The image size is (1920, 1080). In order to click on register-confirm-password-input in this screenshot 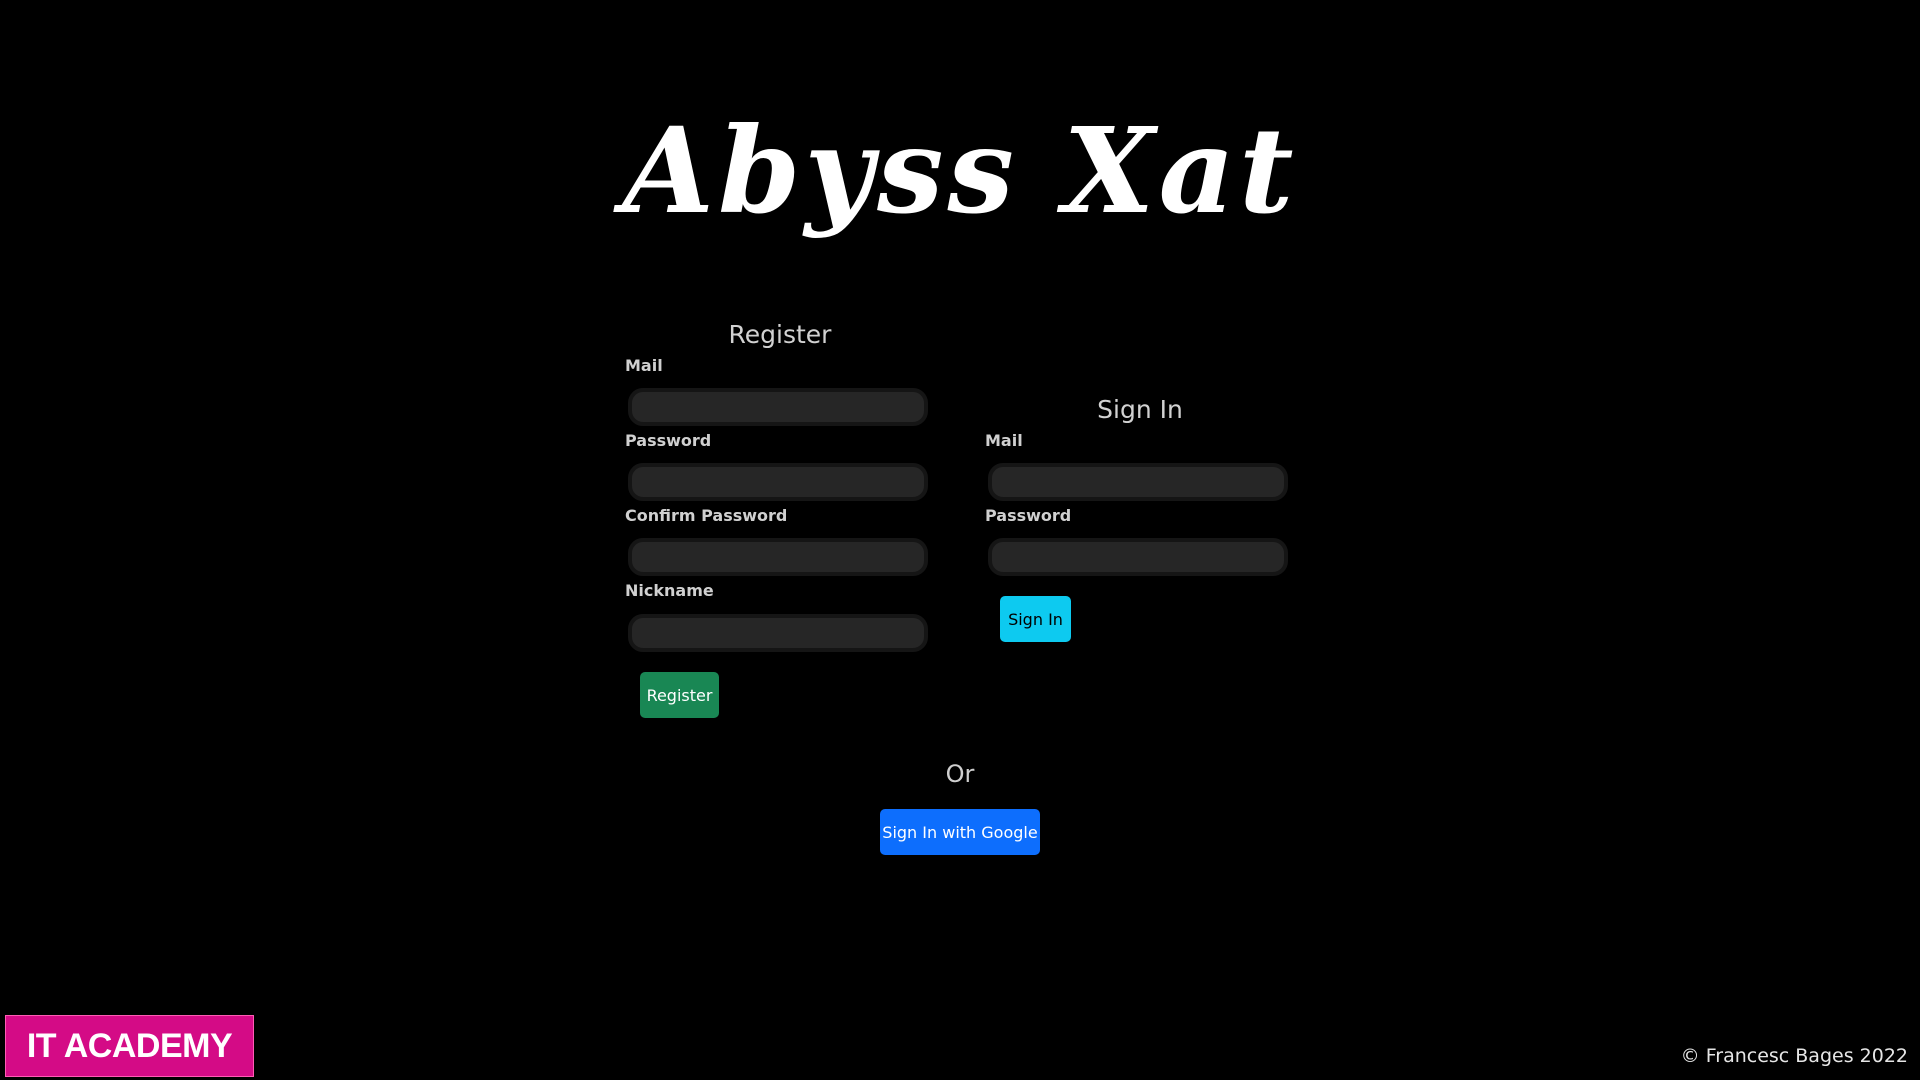, I will do `click(778, 557)`.